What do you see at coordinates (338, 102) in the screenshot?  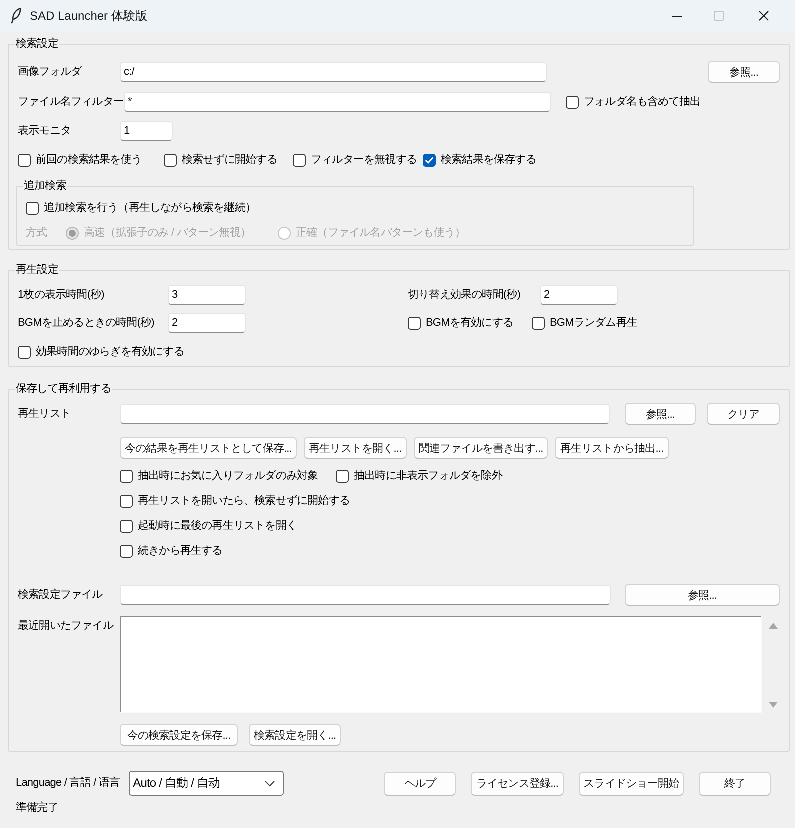 I see `filter-field: *` at bounding box center [338, 102].